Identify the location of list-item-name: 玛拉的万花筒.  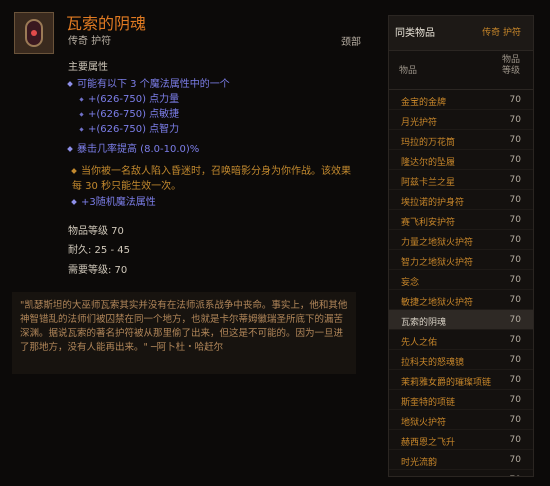
(428, 143).